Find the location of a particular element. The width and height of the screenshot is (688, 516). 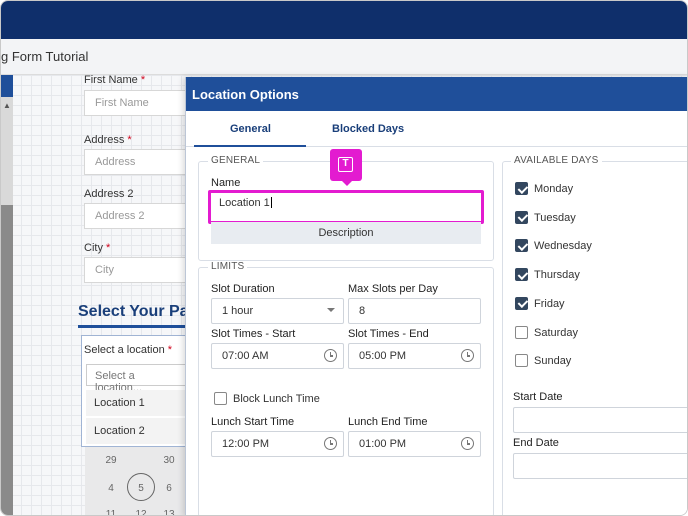

calendar-day: 13 is located at coordinates (169, 512).